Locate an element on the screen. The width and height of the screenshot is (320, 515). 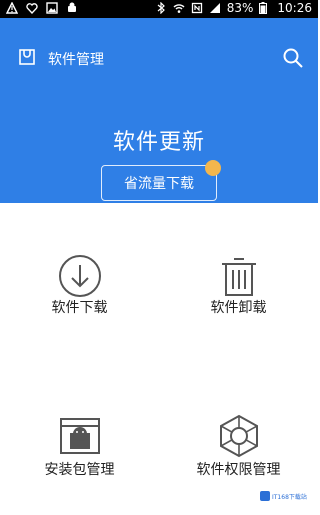
android-package-icon is located at coordinates (80, 436).